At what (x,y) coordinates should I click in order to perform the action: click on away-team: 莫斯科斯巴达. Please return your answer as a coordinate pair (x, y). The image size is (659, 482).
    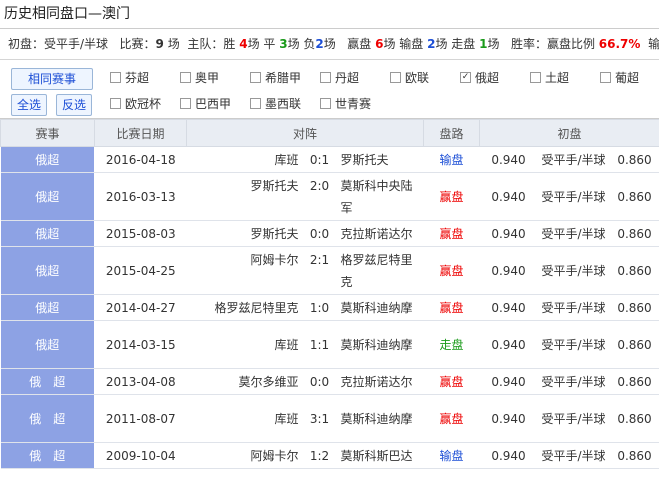
    Looking at the image, I should click on (381, 456).